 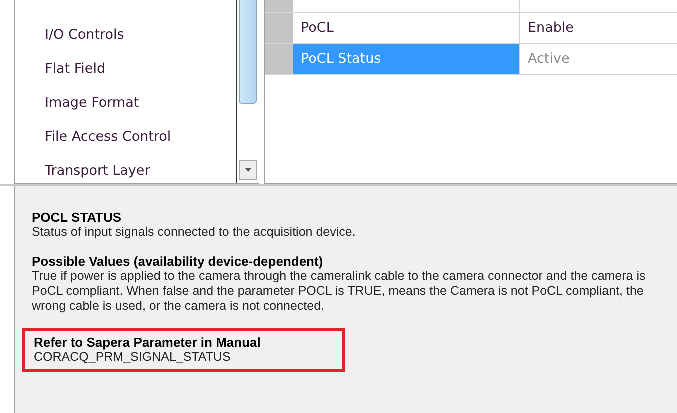 What do you see at coordinates (339, 291) in the screenshot?
I see `values-text: True if power is applied to the camera through the cameralink cable to the camera connector and the camera is PoCL compliant. When false and the parameter POCL is TRUE, means the Camera is not PoCL compliant, the wrong cable is used, or the camera is not connected.` at bounding box center [339, 291].